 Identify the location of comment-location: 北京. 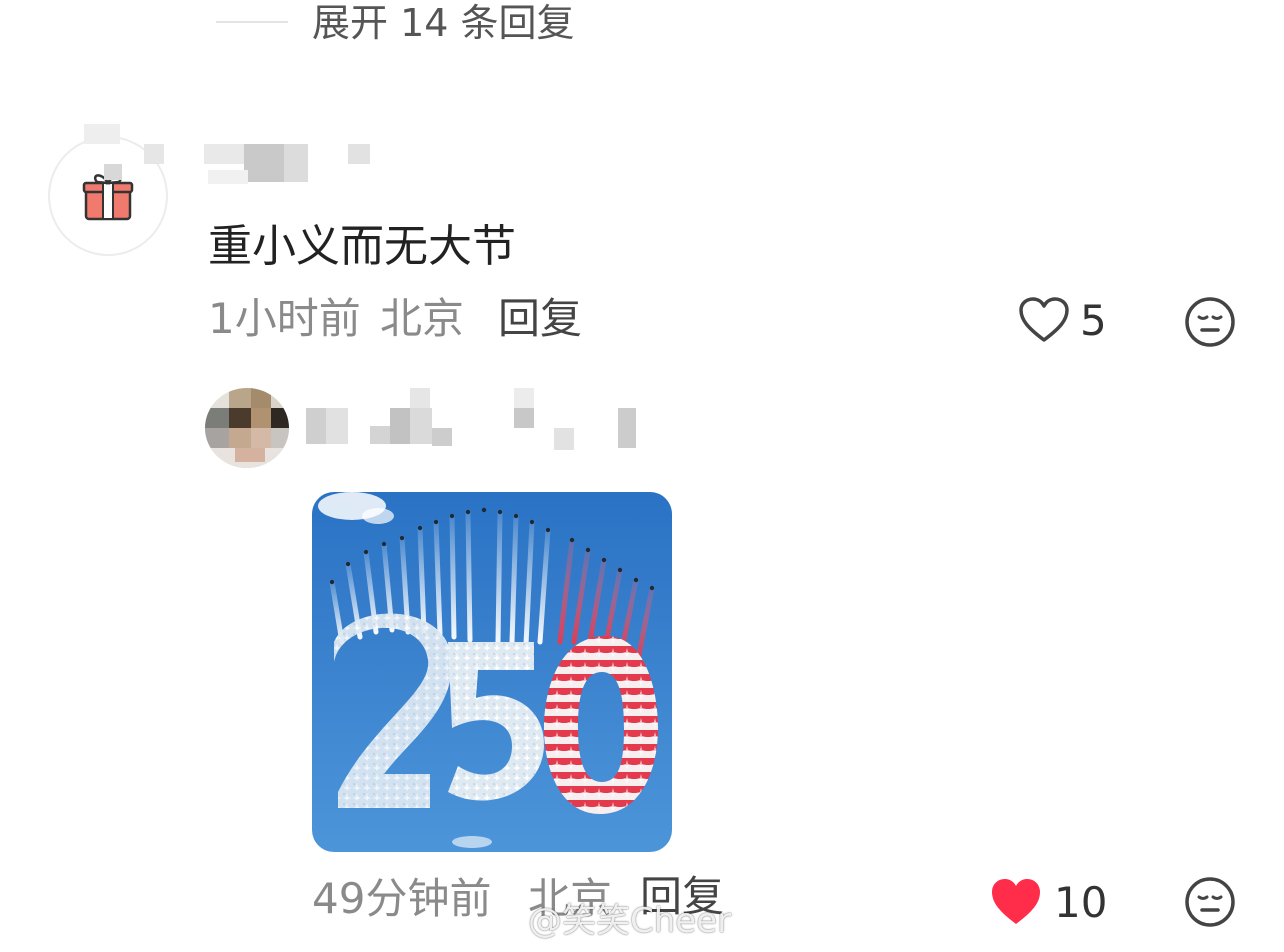
(422, 318).